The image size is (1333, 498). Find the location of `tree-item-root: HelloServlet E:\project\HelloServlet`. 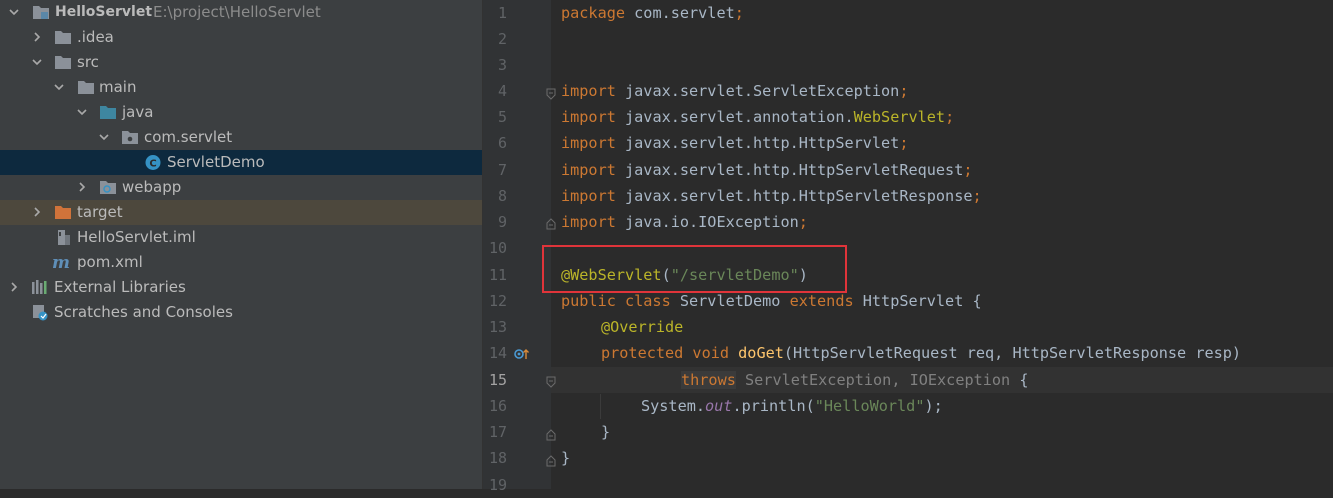

tree-item-root: HelloServlet E:\project\HelloServlet is located at coordinates (241, 12).